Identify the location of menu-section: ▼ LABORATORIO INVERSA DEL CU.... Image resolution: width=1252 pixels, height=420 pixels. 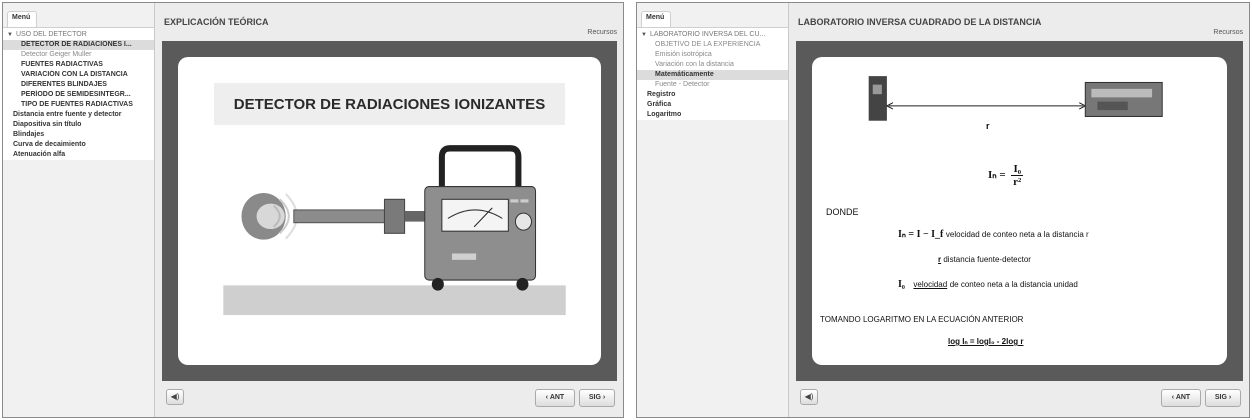
(712, 35).